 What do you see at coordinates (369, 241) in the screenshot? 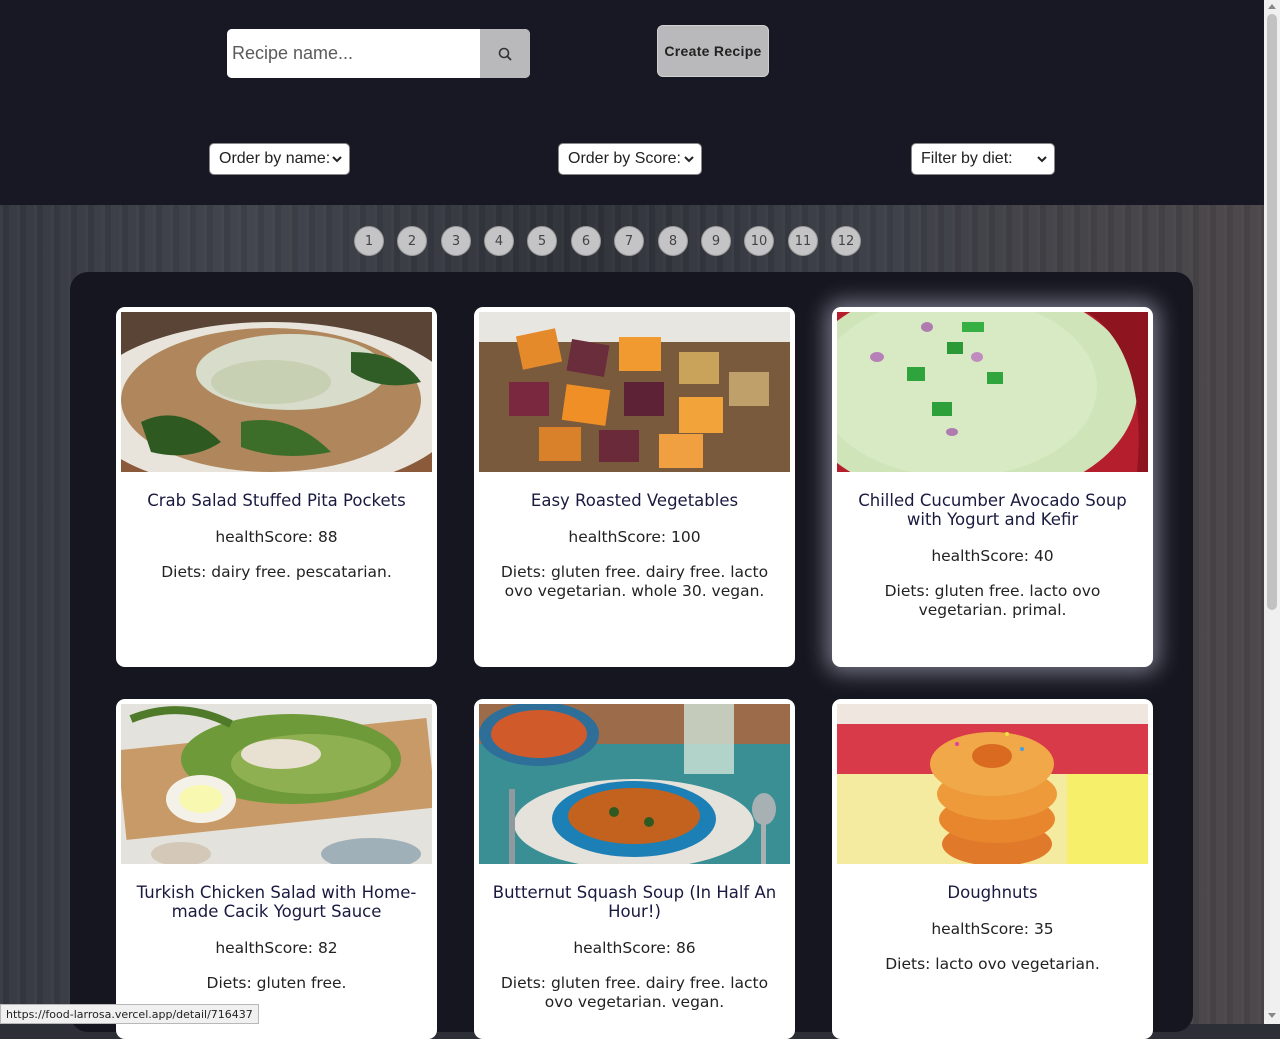
I see `page-button: 1` at bounding box center [369, 241].